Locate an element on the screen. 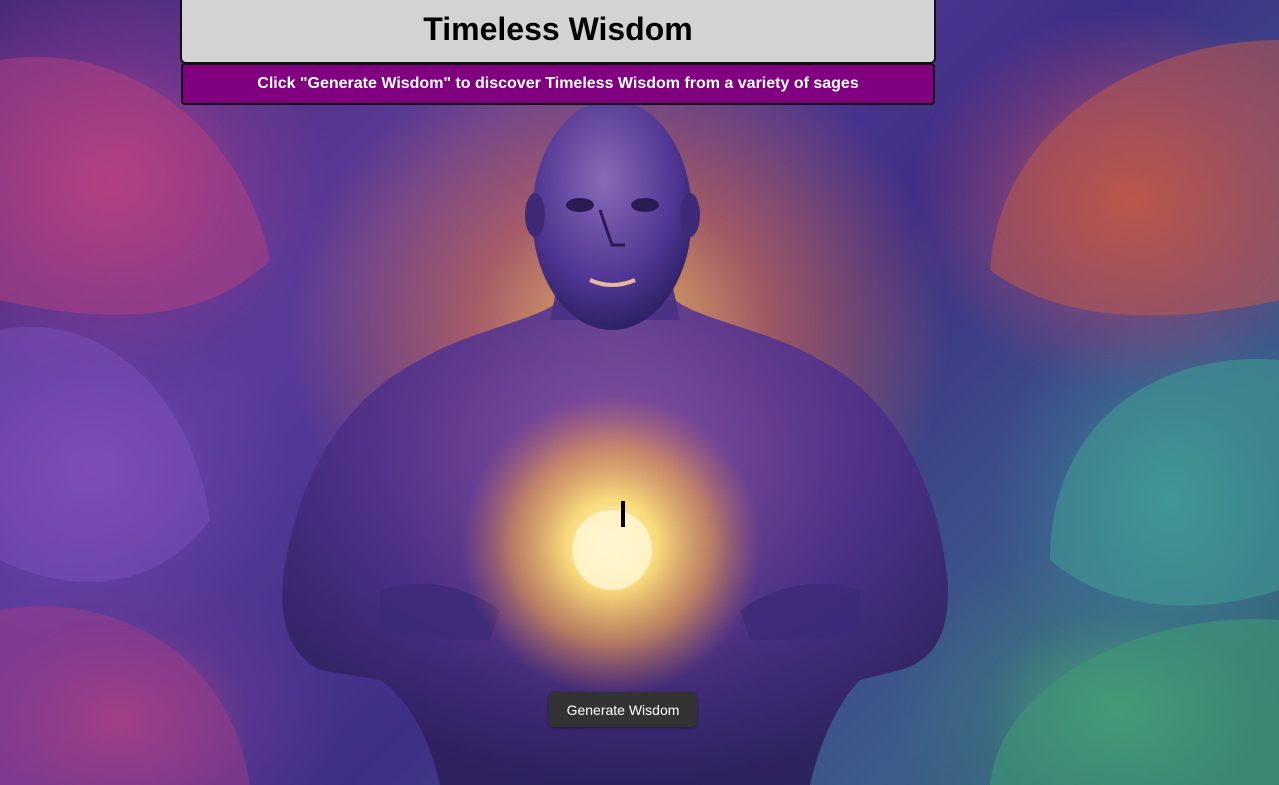 Image resolution: width=1279 pixels, height=785 pixels. title-banner: Timeless Wisdom is located at coordinates (558, 32).